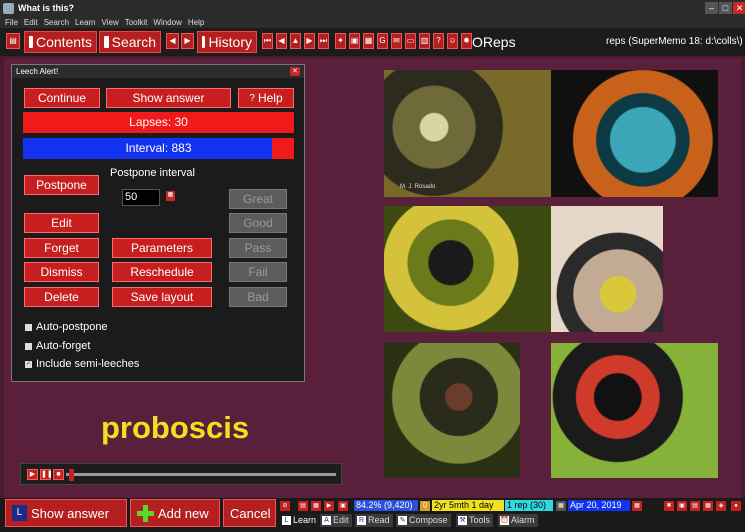 The image size is (745, 532). Describe the element at coordinates (725, 8) in the screenshot. I see `maximize-button: □` at that location.